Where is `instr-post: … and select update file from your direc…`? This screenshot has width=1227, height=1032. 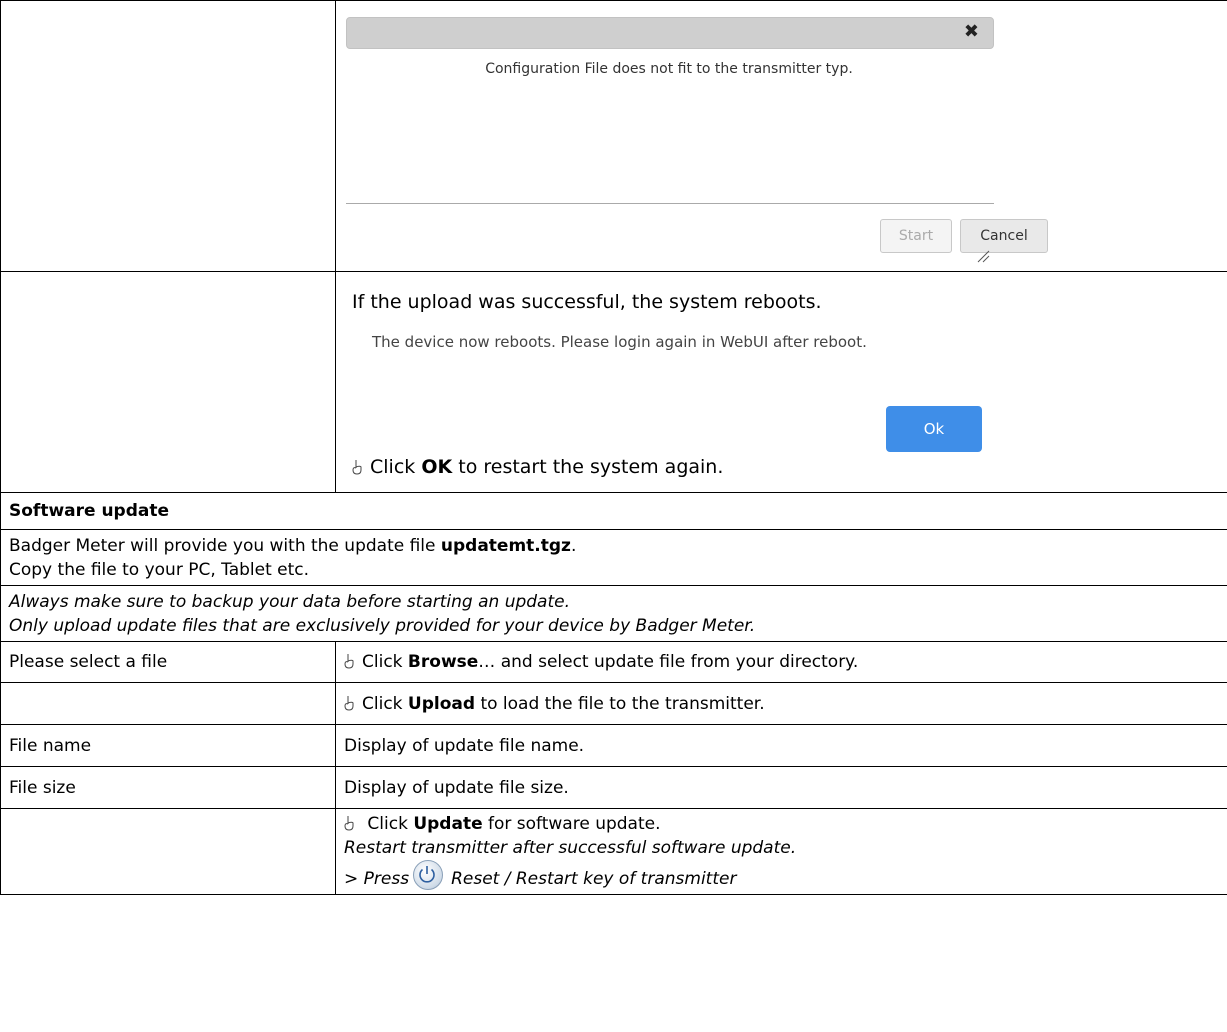
instr-post: … and select update file from your direc… is located at coordinates (668, 662).